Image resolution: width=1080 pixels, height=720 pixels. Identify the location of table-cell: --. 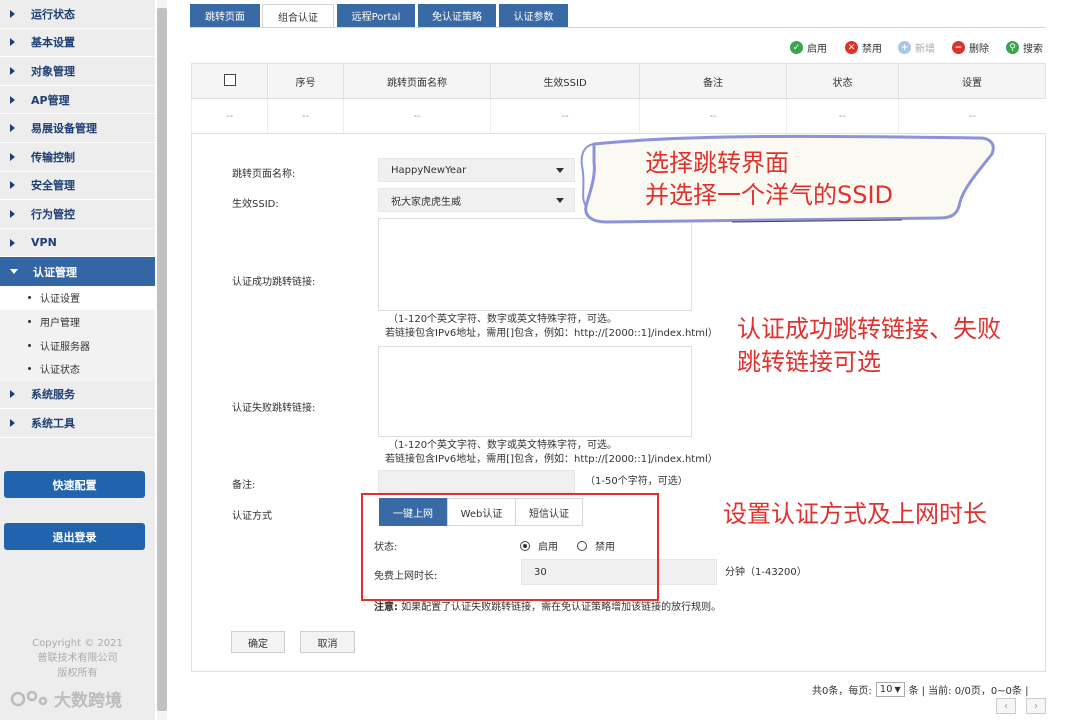
(417, 116).